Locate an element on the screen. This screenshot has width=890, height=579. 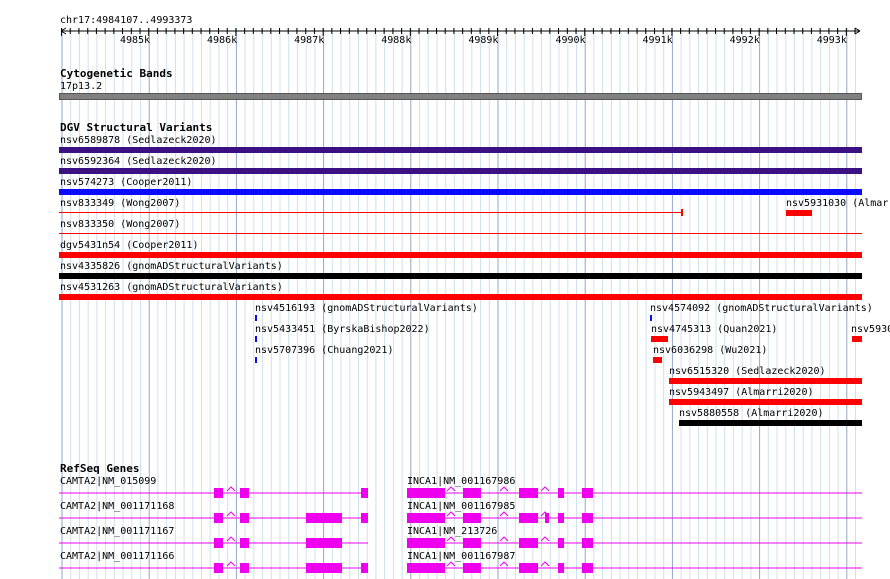
ruler-tick-label: 4986k is located at coordinates (222, 40).